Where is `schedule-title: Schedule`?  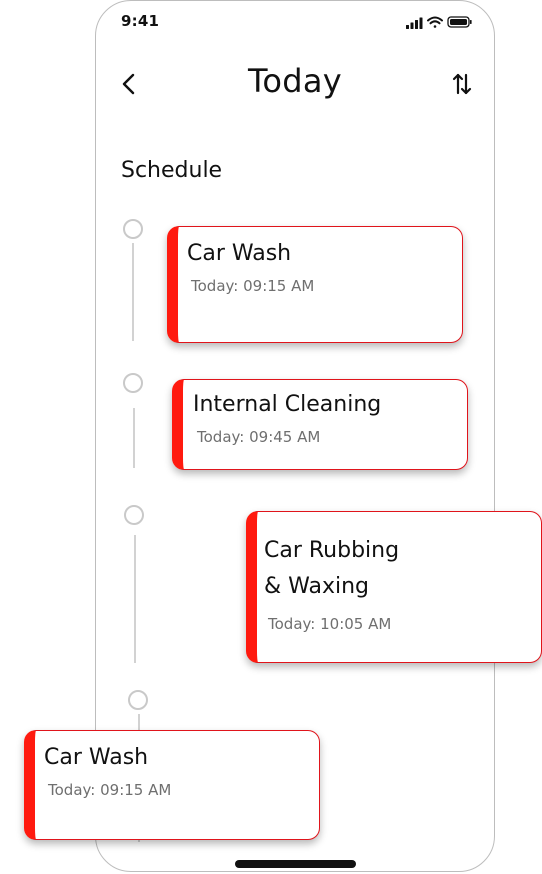 schedule-title: Schedule is located at coordinates (172, 170).